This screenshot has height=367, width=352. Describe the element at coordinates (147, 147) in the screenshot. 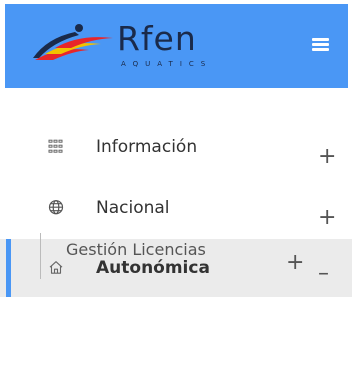

I see `sidebar-item-label: Información` at that location.